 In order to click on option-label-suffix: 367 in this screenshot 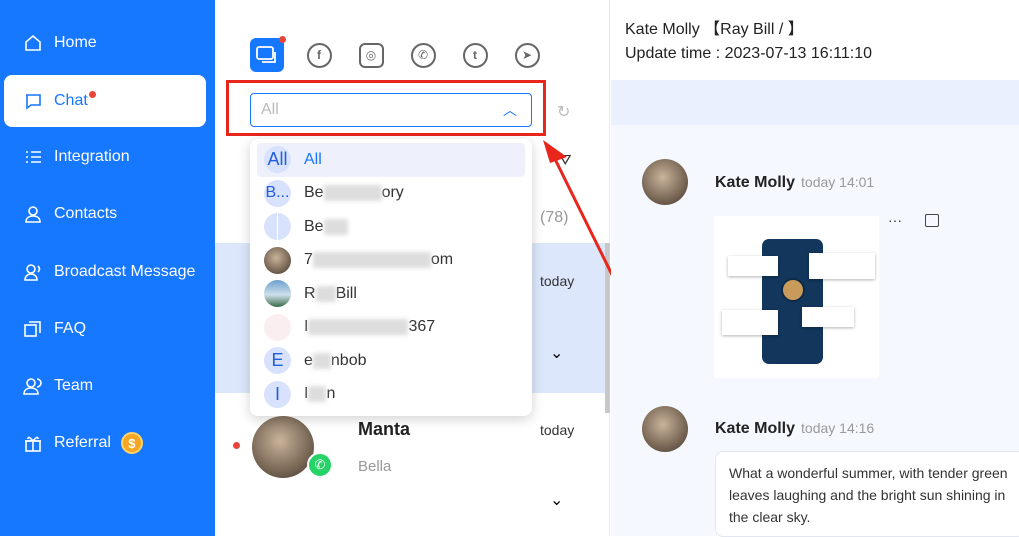, I will do `click(422, 327)`.